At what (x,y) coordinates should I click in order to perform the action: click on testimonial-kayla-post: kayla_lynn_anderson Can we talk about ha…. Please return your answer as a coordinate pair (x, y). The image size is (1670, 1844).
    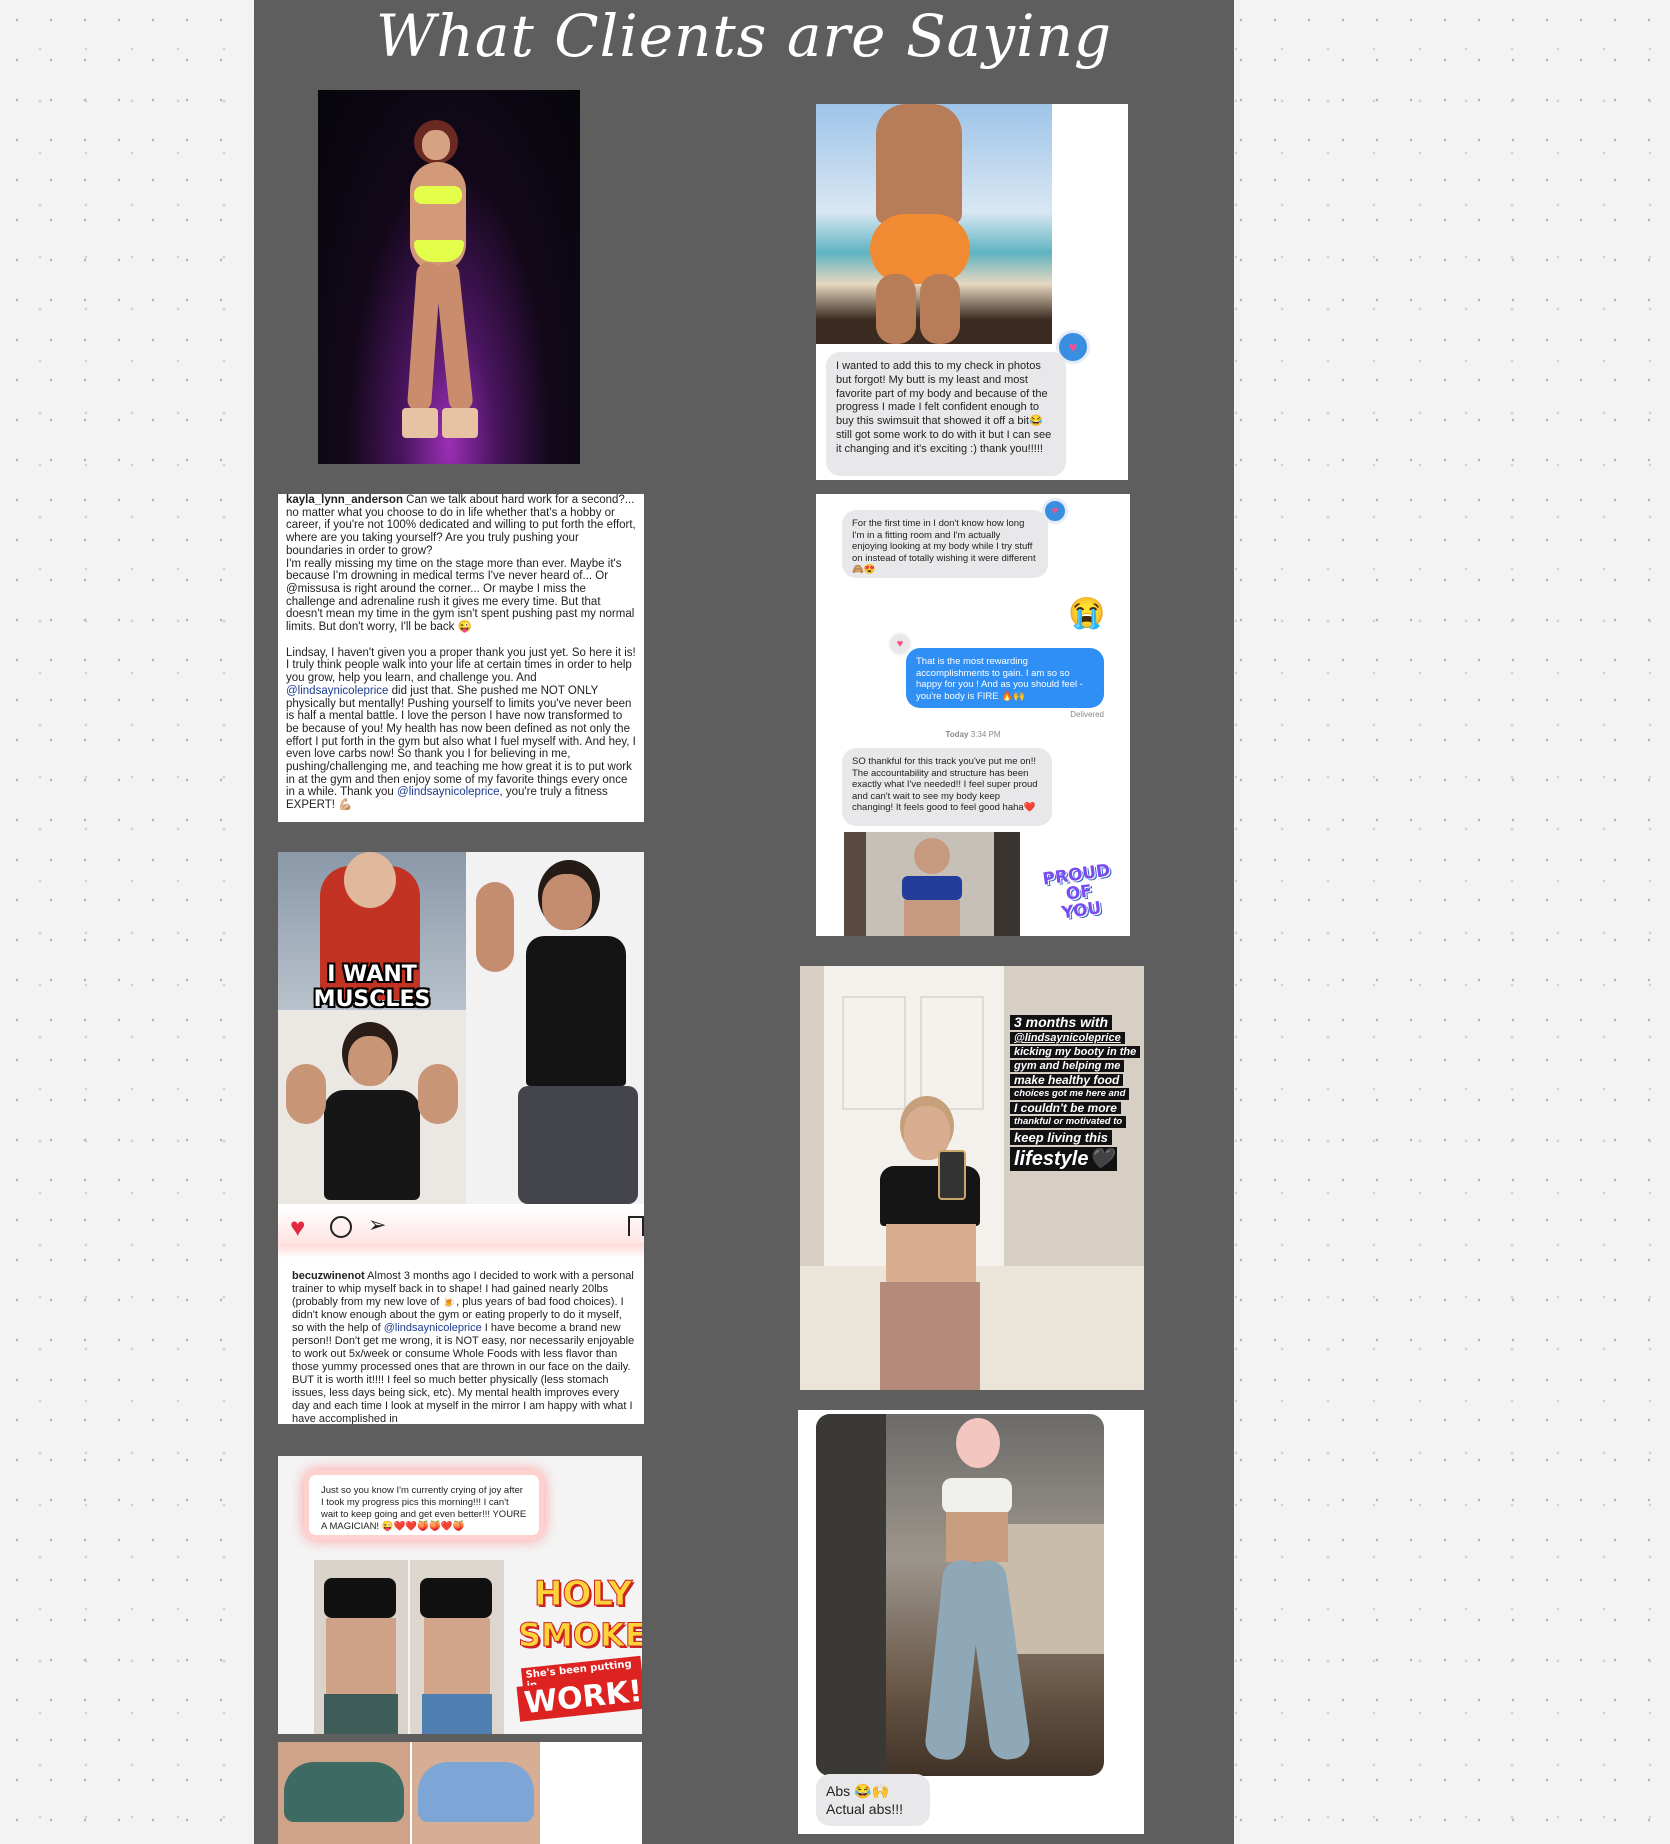
    Looking at the image, I should click on (461, 658).